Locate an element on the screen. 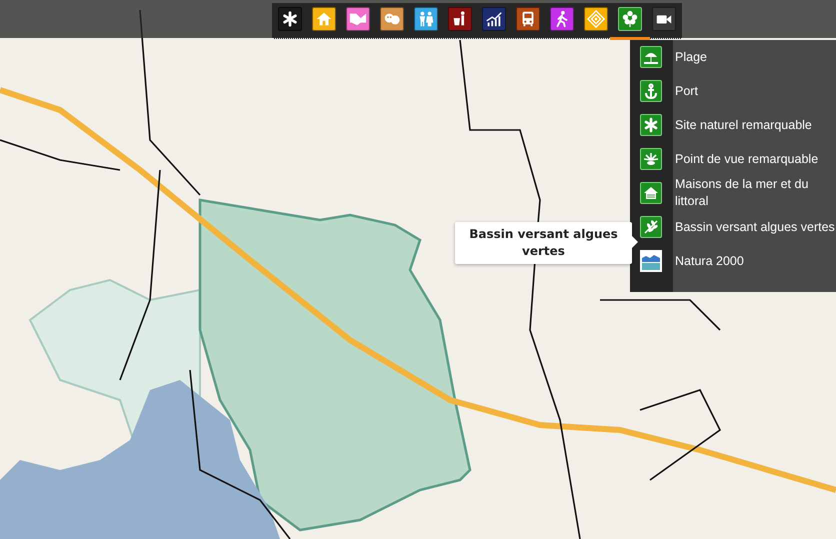  menu-item-label: Bassin versant algues vertes is located at coordinates (755, 227).